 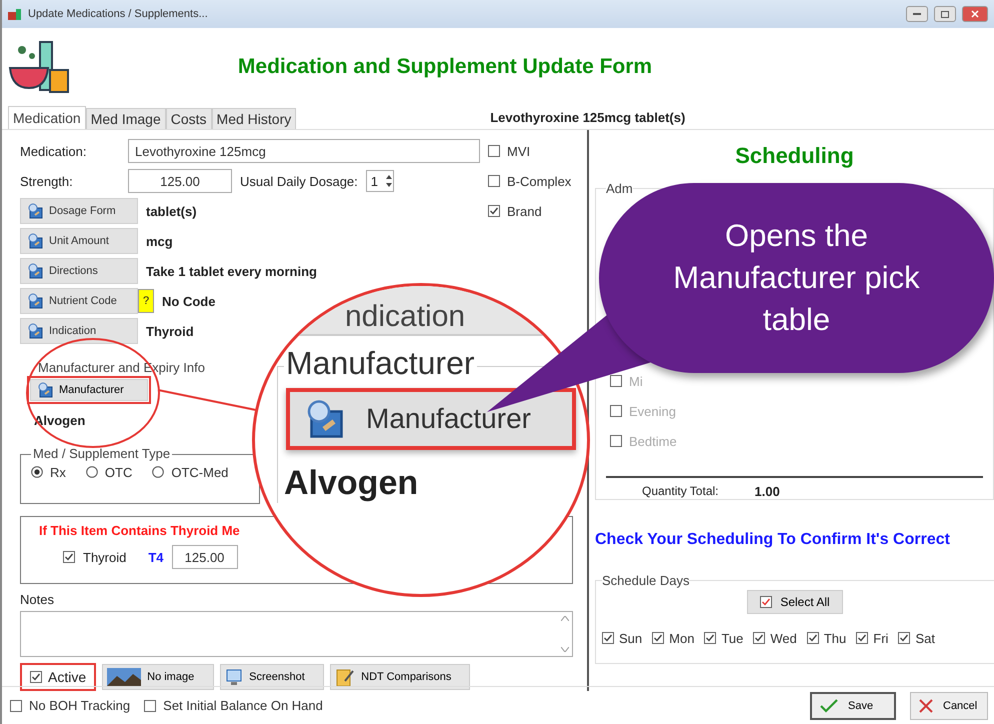 I want to click on select-all-button: Select All, so click(x=795, y=602).